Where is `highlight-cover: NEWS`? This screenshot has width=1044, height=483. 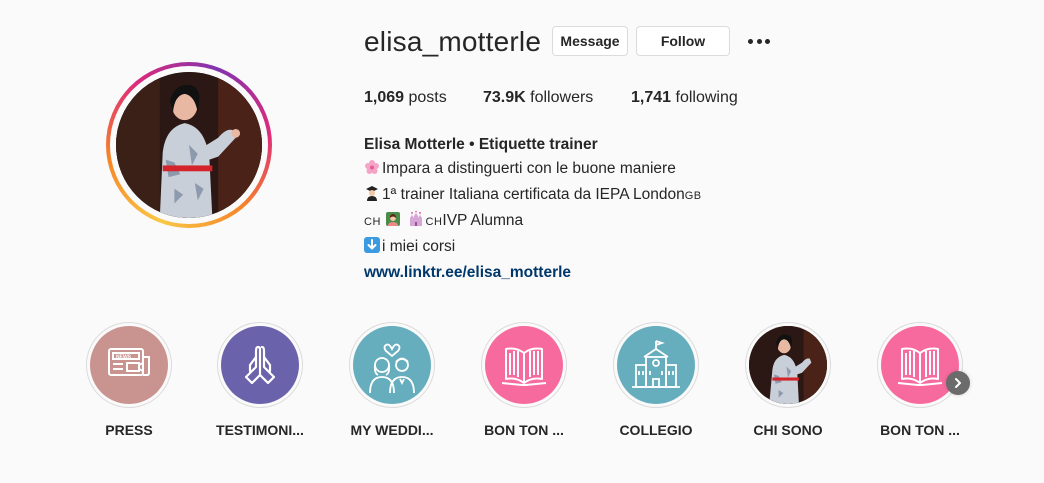 highlight-cover: NEWS is located at coordinates (129, 365).